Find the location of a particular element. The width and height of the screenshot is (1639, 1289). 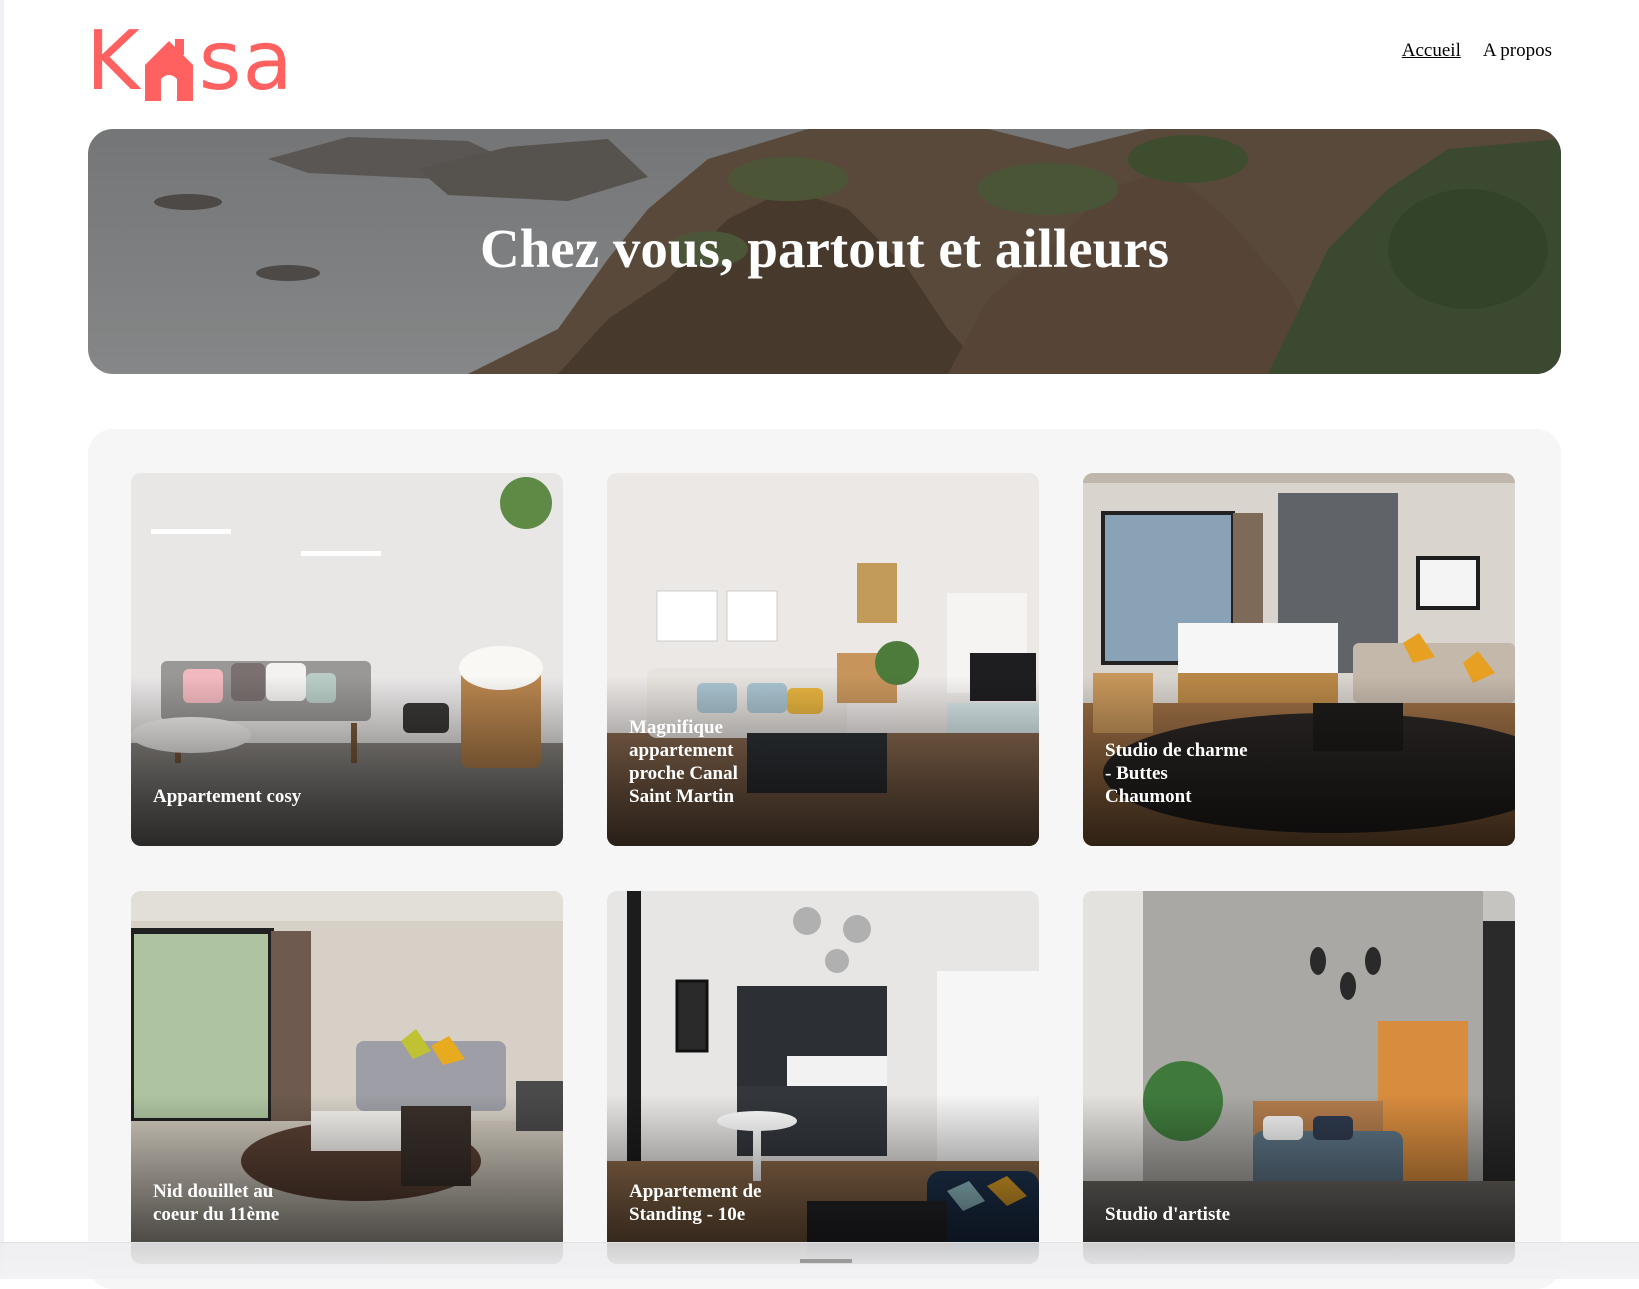

listing-card: Nid douillet au coeur du 11ème is located at coordinates (347, 1077).